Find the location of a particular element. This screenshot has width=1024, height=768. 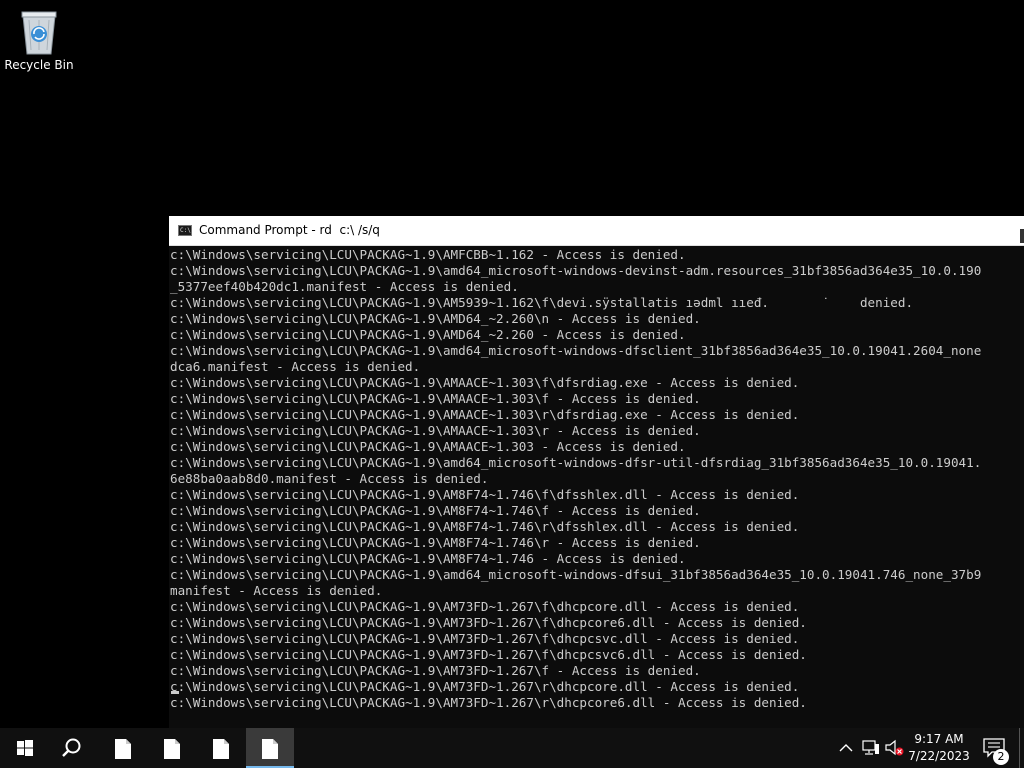

titlebar-edge is located at coordinates (1022, 236).